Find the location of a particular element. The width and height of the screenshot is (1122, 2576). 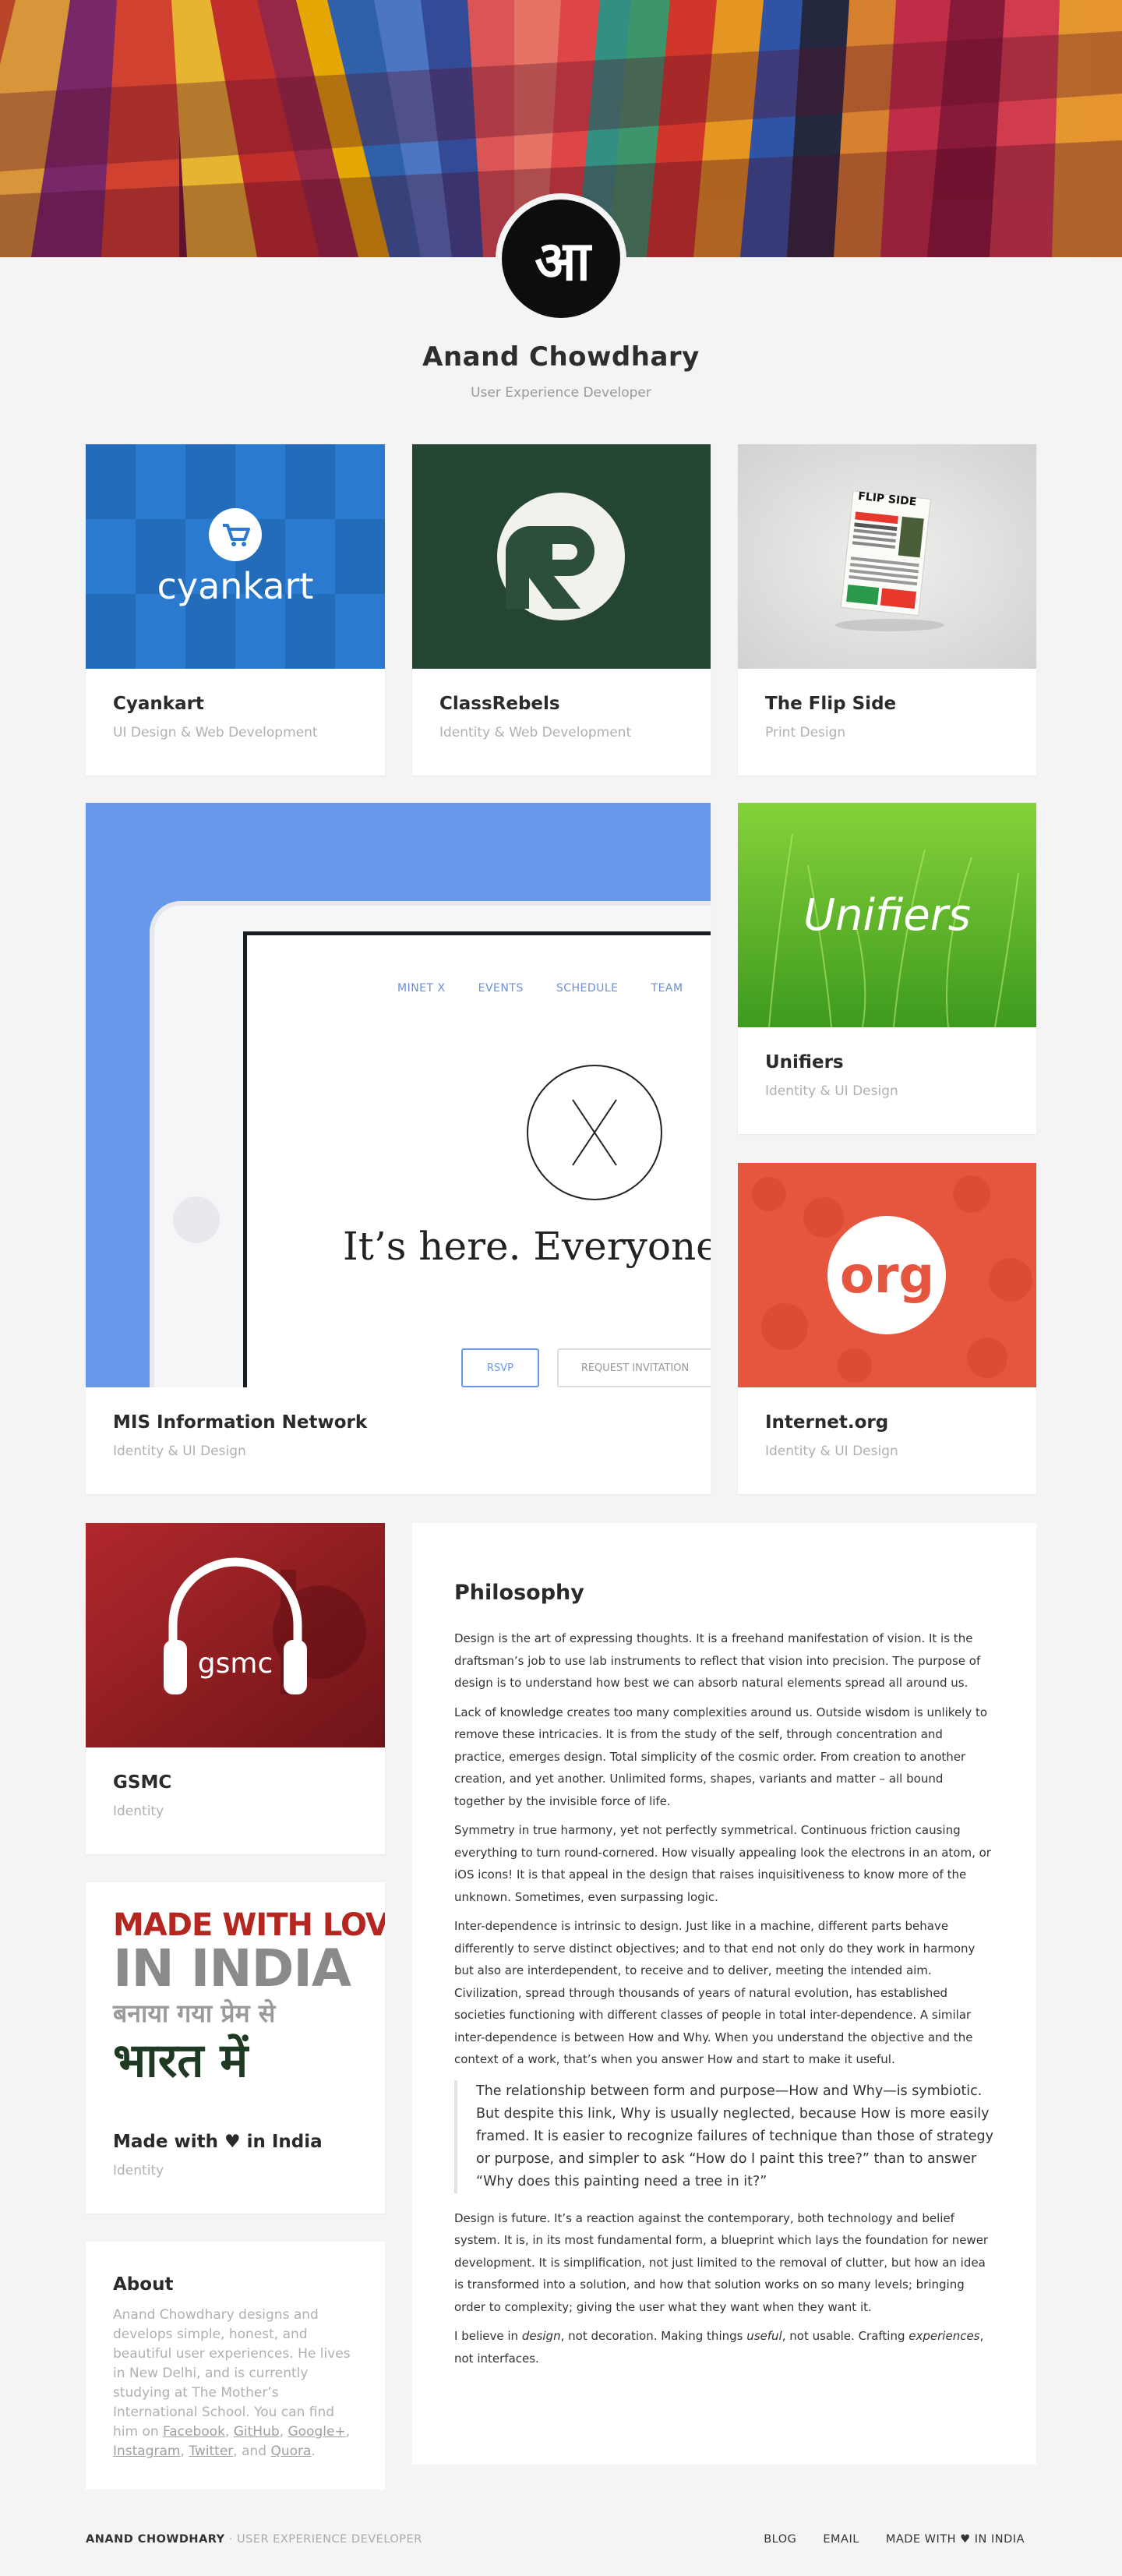

quora-link: Quora is located at coordinates (291, 2451).